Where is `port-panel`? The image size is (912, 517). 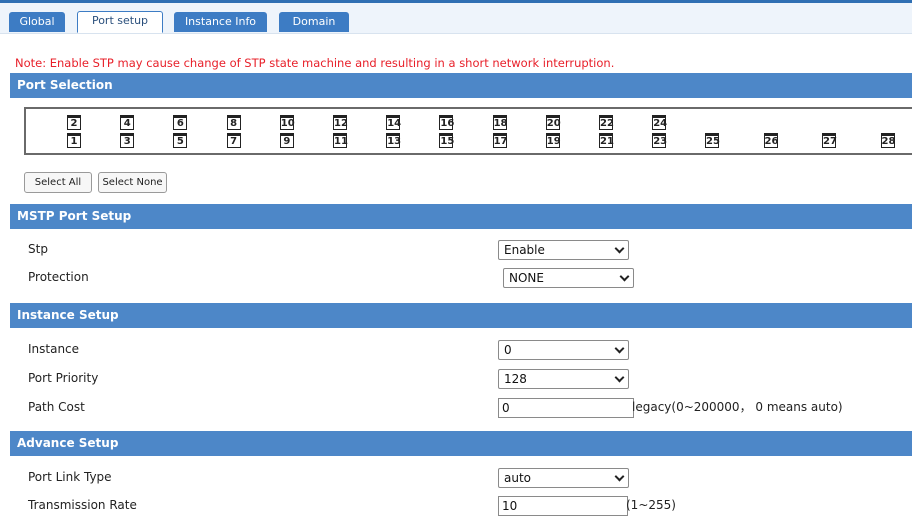 port-panel is located at coordinates (468, 131).